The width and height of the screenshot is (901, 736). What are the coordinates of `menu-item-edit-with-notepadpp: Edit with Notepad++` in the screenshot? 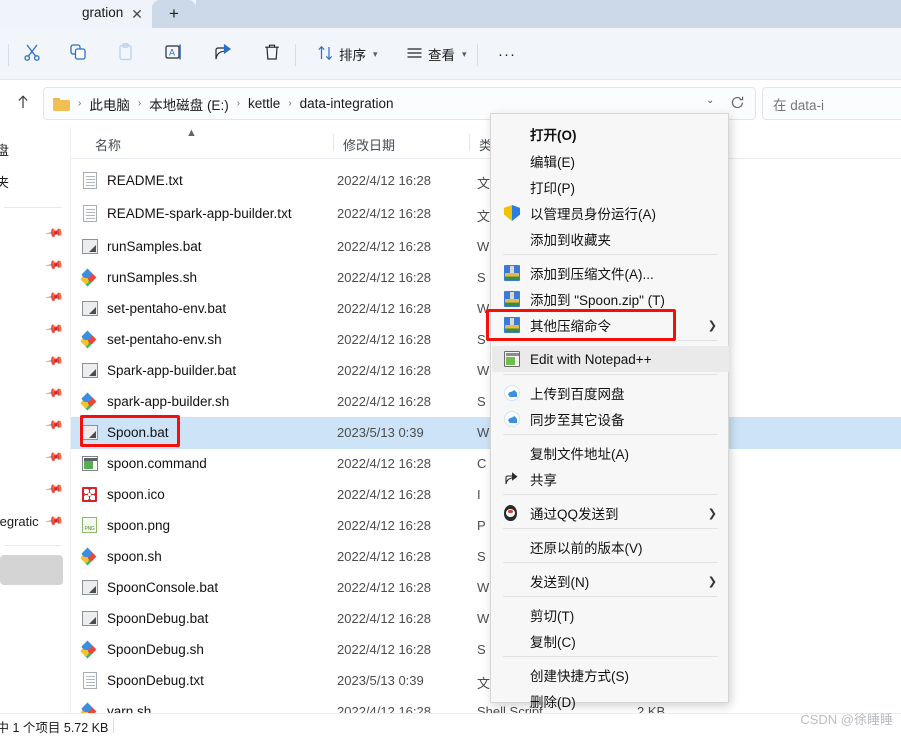 It's located at (610, 359).